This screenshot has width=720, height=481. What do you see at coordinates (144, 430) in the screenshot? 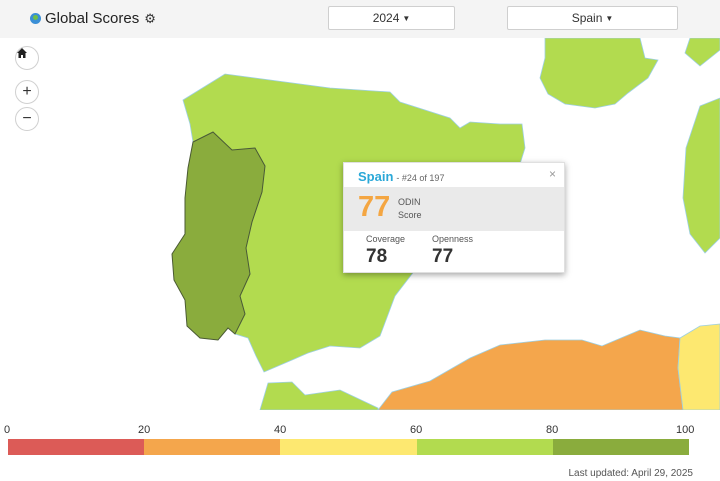
I see `legend-tick: 20` at bounding box center [144, 430].